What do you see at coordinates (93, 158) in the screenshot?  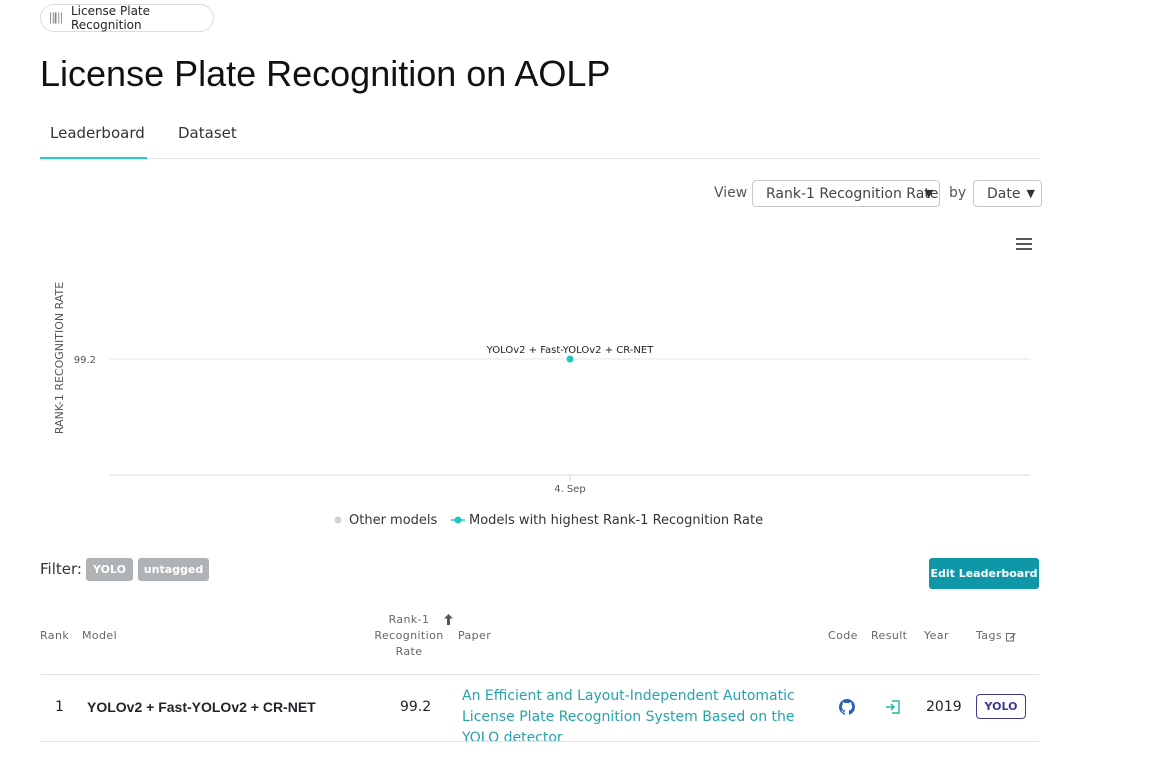 I see `active-tab-indicator` at bounding box center [93, 158].